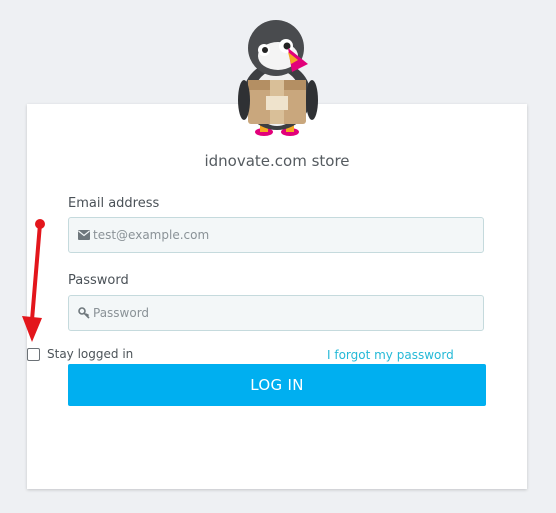 The width and height of the screenshot is (556, 513). I want to click on email-field, so click(276, 235).